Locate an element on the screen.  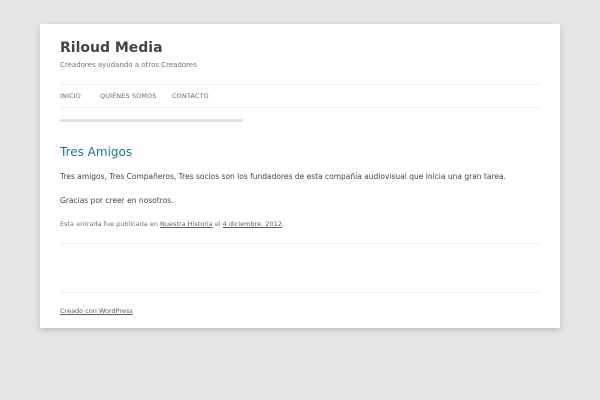
date-link: 4 diciembre, 2012 is located at coordinates (252, 224).